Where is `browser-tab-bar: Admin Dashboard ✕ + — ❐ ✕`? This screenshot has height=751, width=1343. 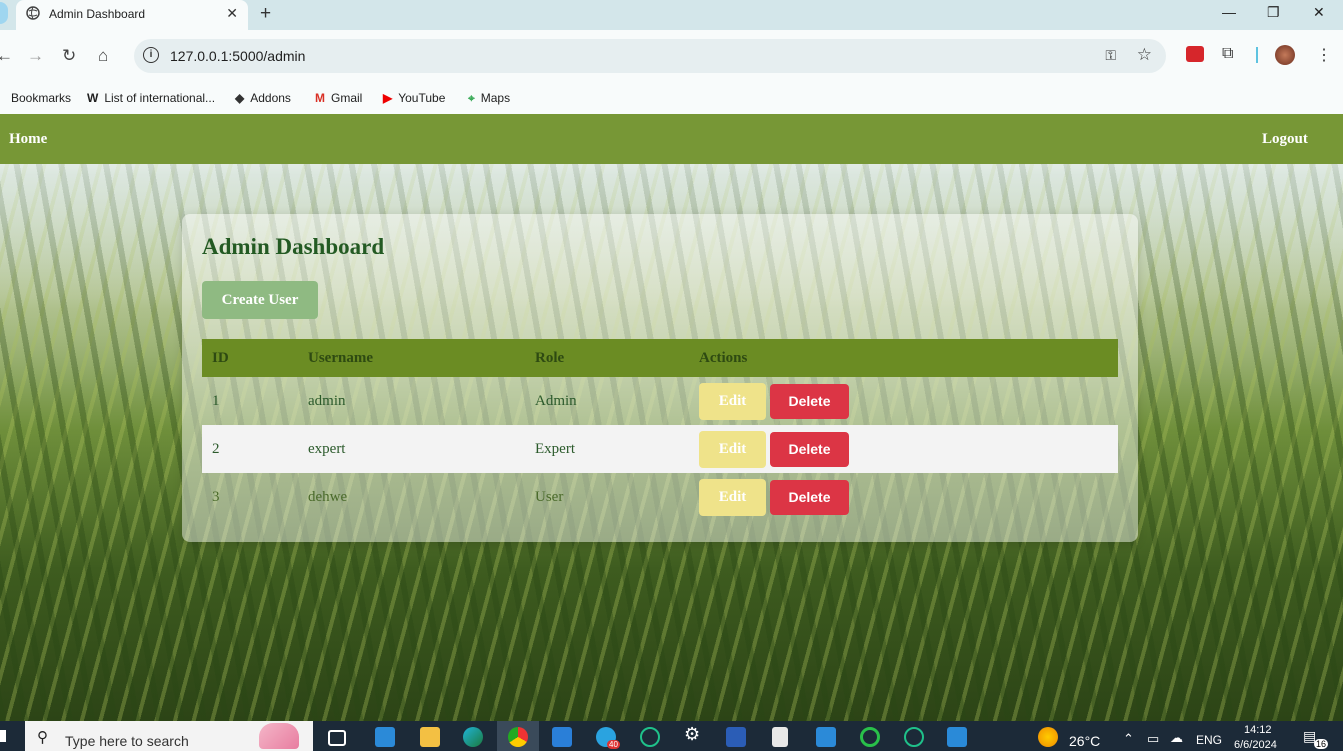 browser-tab-bar: Admin Dashboard ✕ + — ❐ ✕ is located at coordinates (671, 15).